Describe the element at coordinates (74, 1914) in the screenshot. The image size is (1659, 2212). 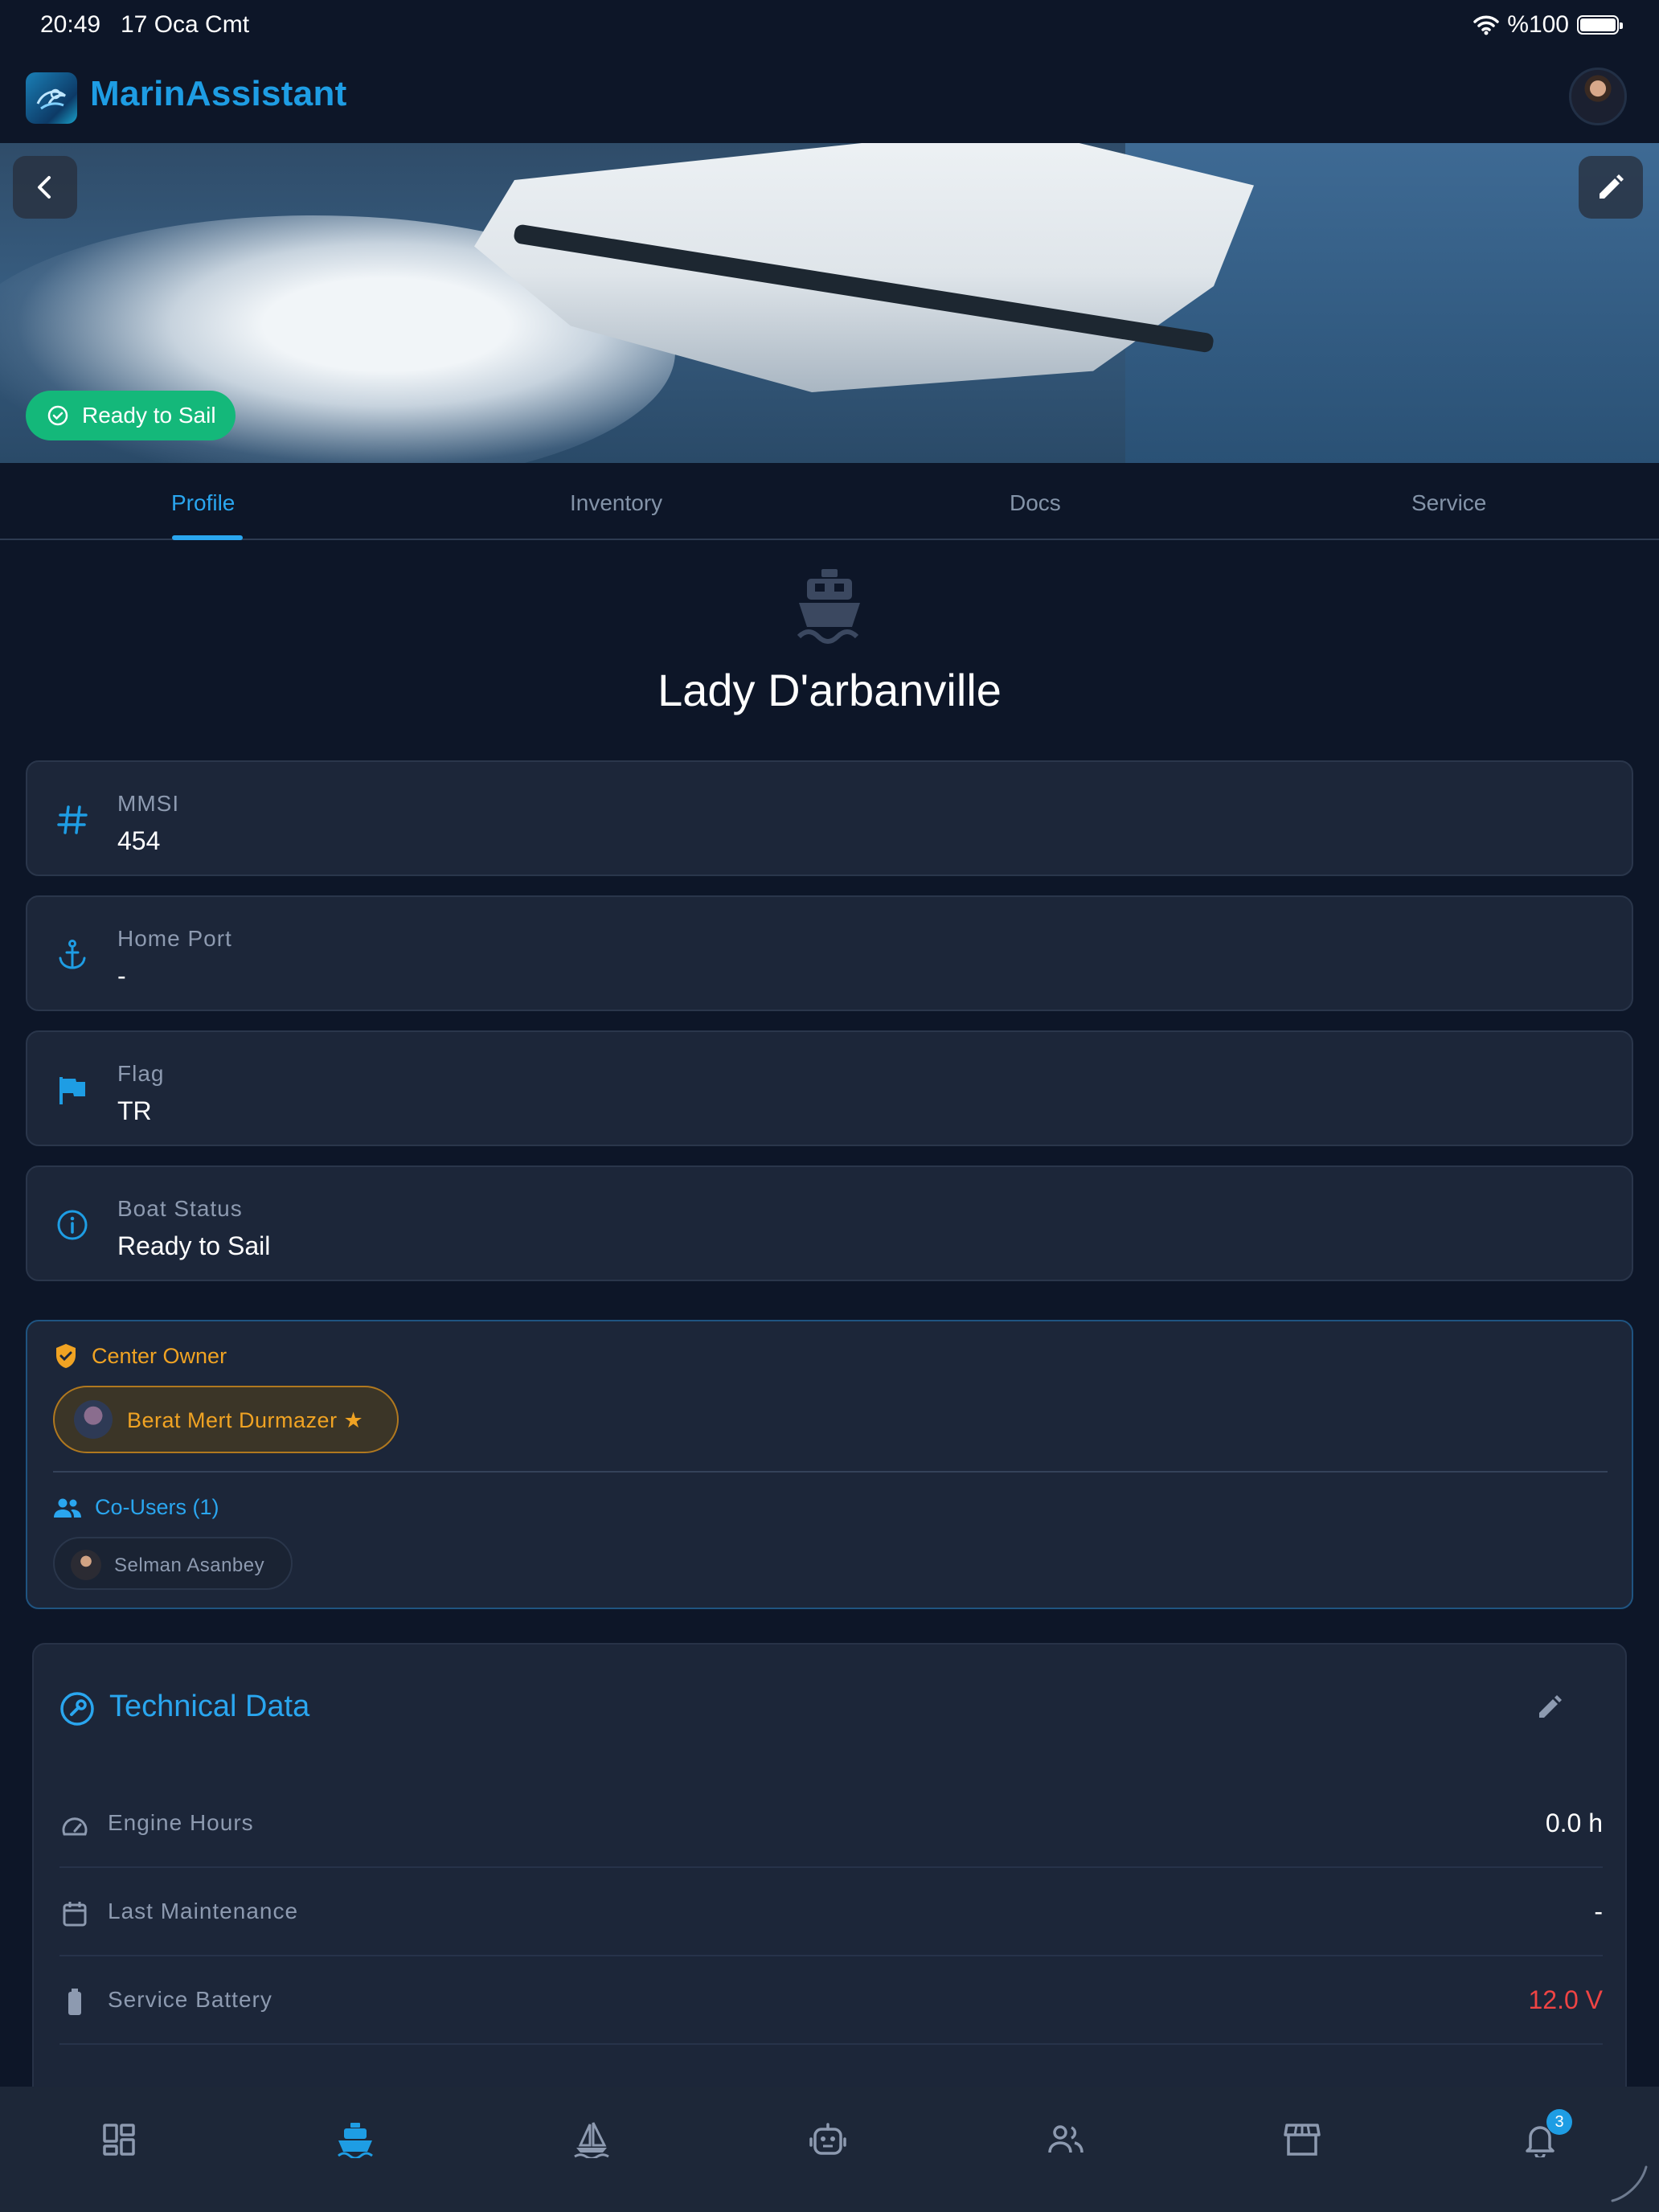
I see `calendar-icon` at that location.